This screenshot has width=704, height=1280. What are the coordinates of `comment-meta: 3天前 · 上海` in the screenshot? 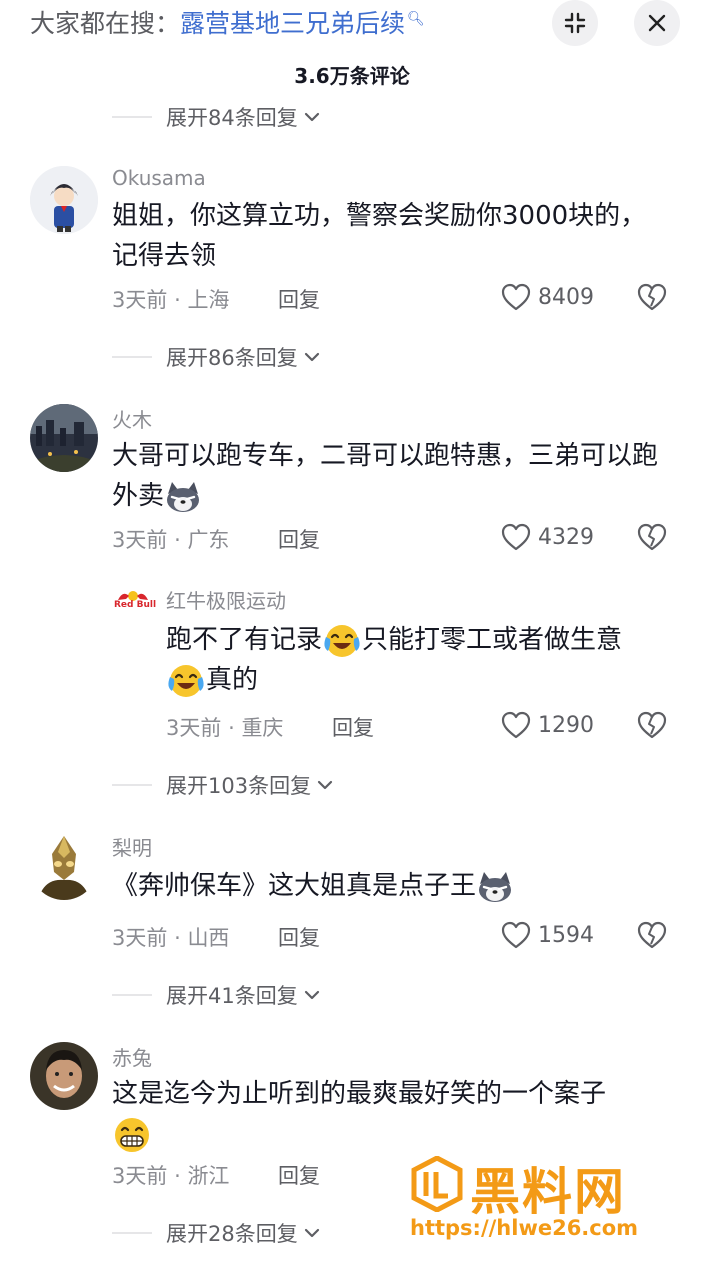 It's located at (170, 299).